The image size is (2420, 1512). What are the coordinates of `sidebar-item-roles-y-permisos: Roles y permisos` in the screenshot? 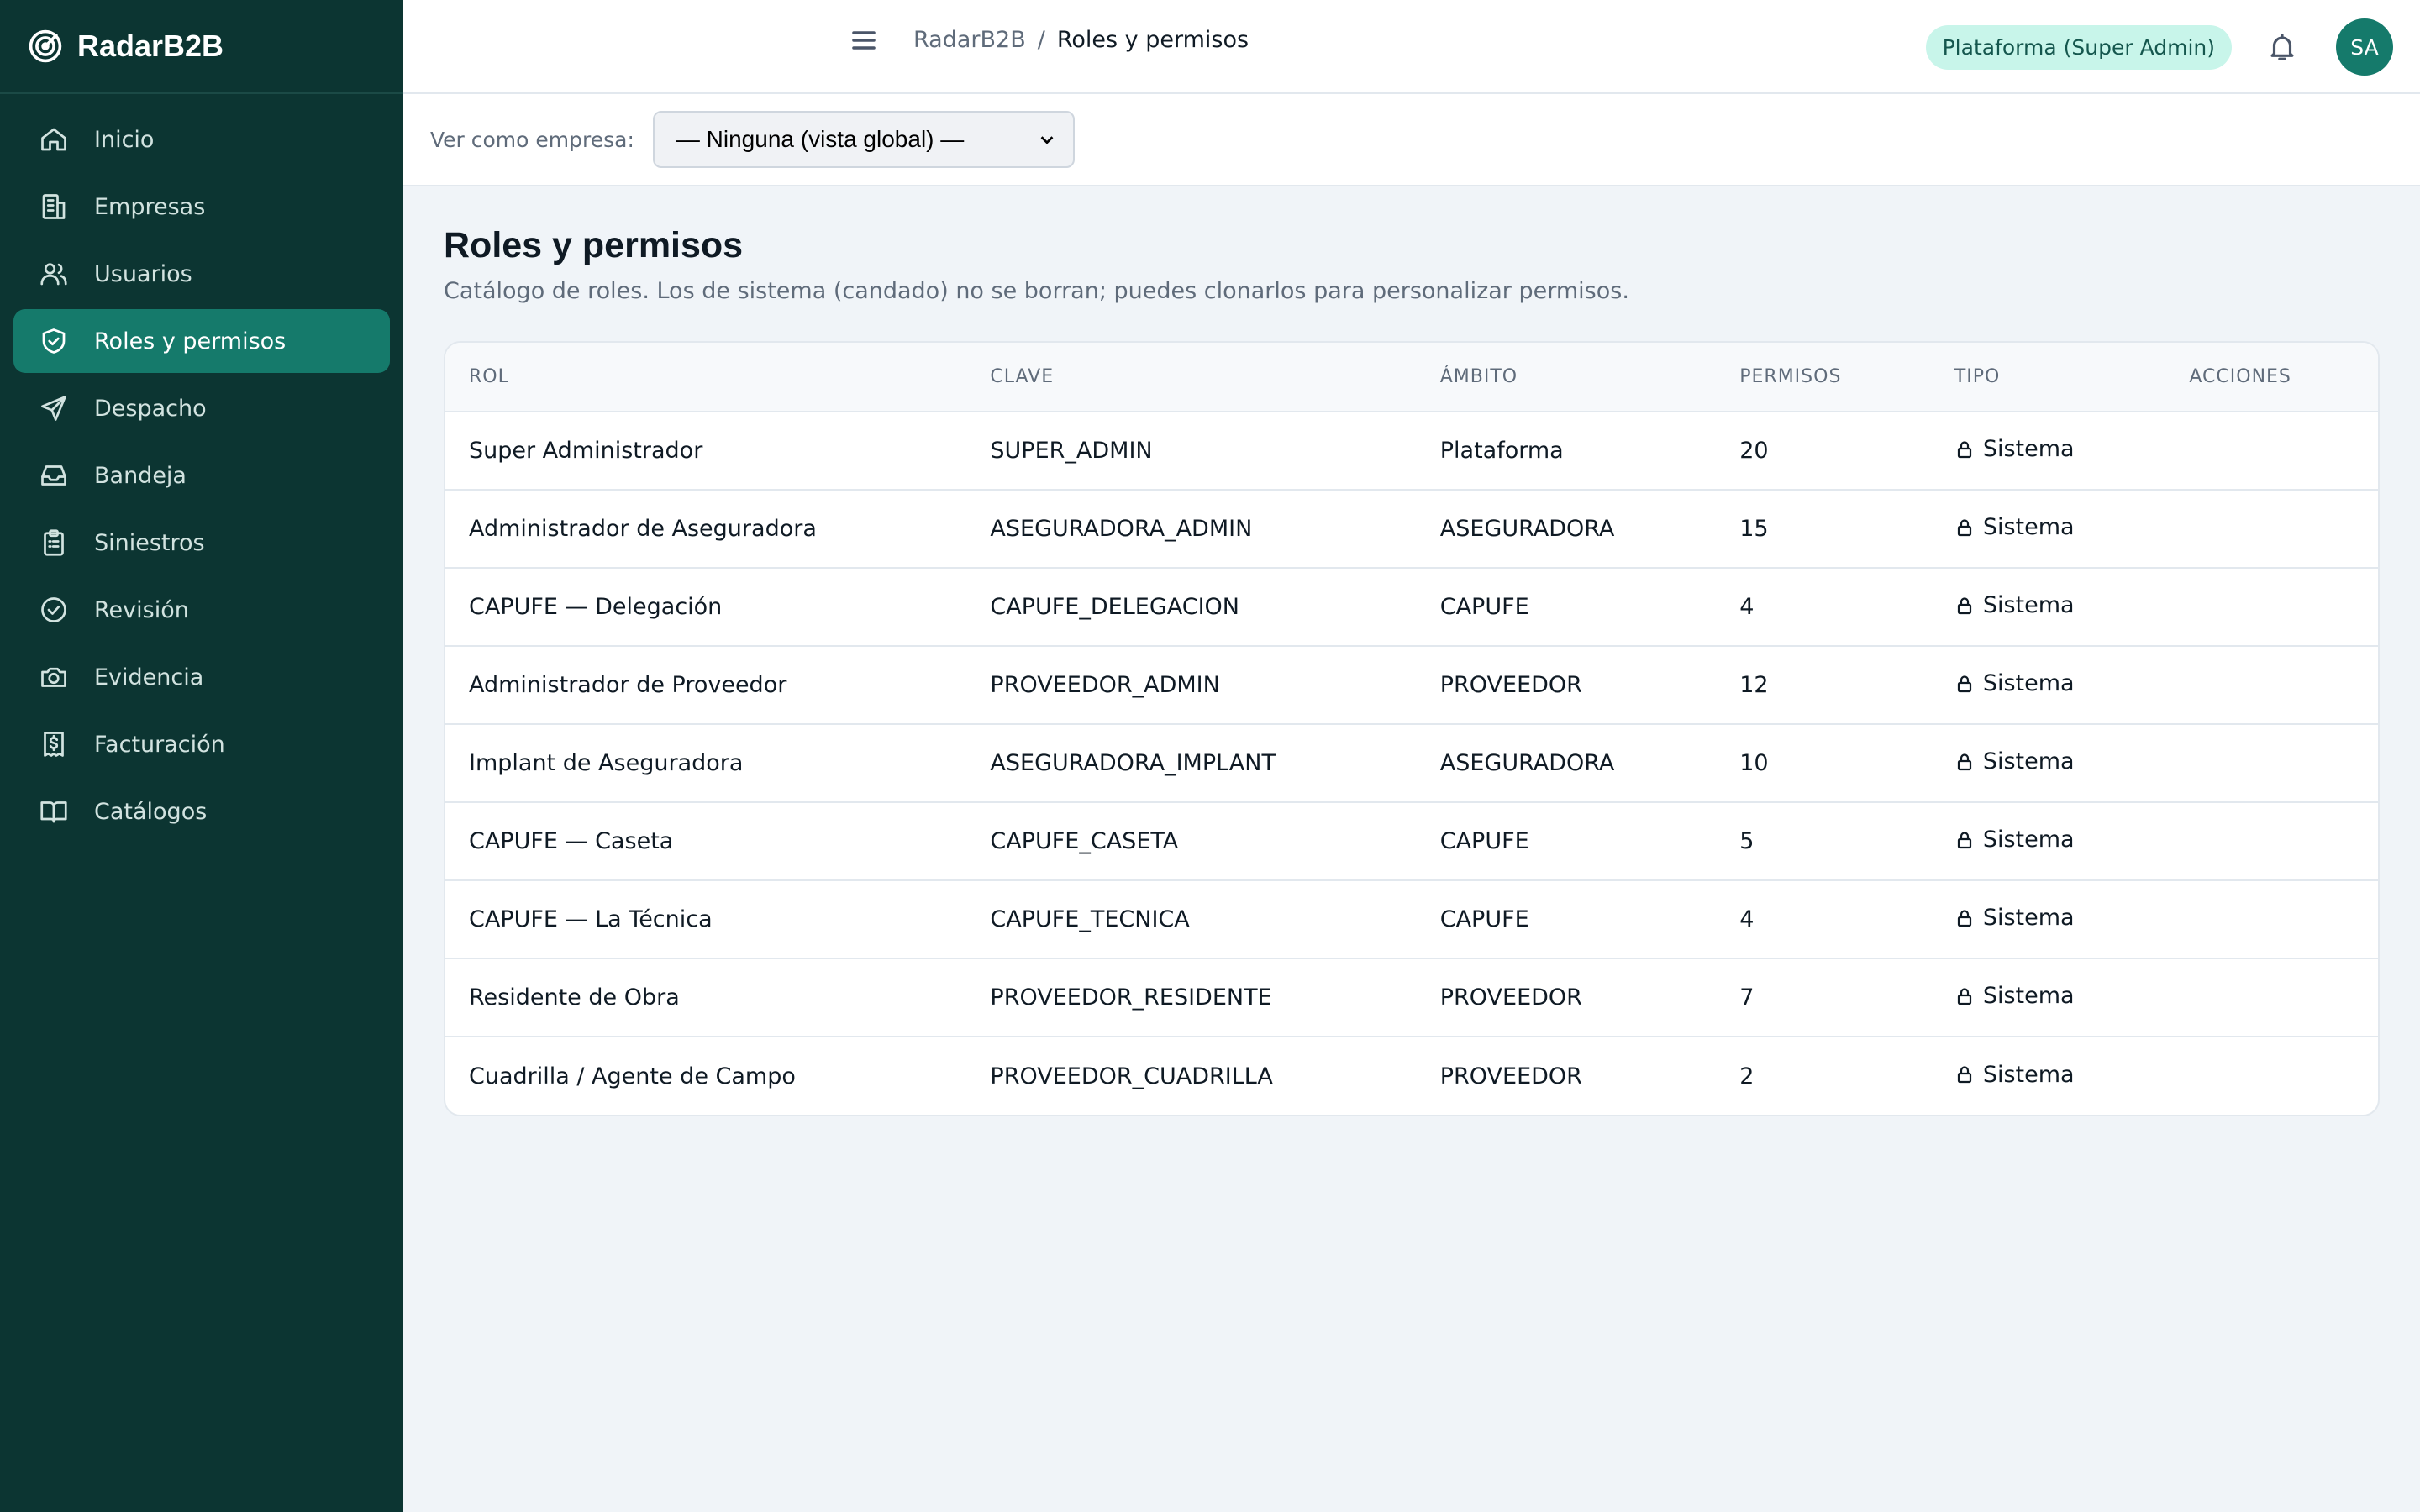 It's located at (202, 341).